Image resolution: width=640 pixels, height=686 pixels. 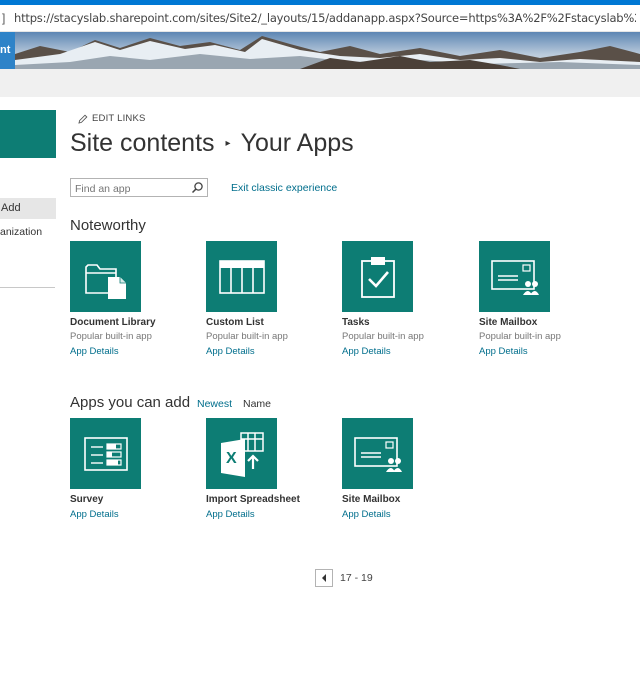 I want to click on app-tile-tasks, so click(x=377, y=276).